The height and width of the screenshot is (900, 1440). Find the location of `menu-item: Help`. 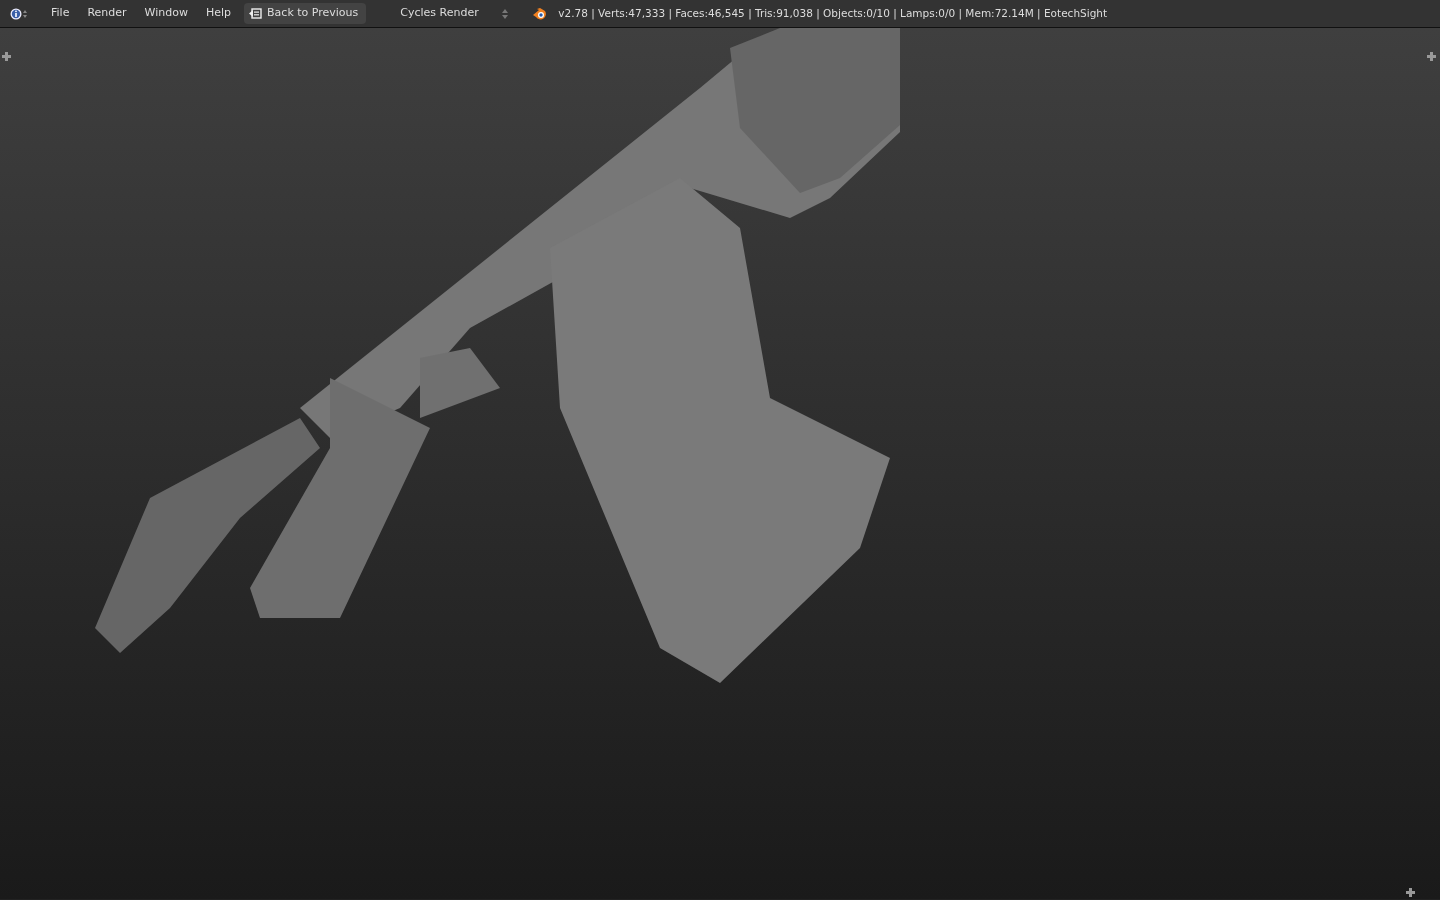

menu-item: Help is located at coordinates (218, 13).